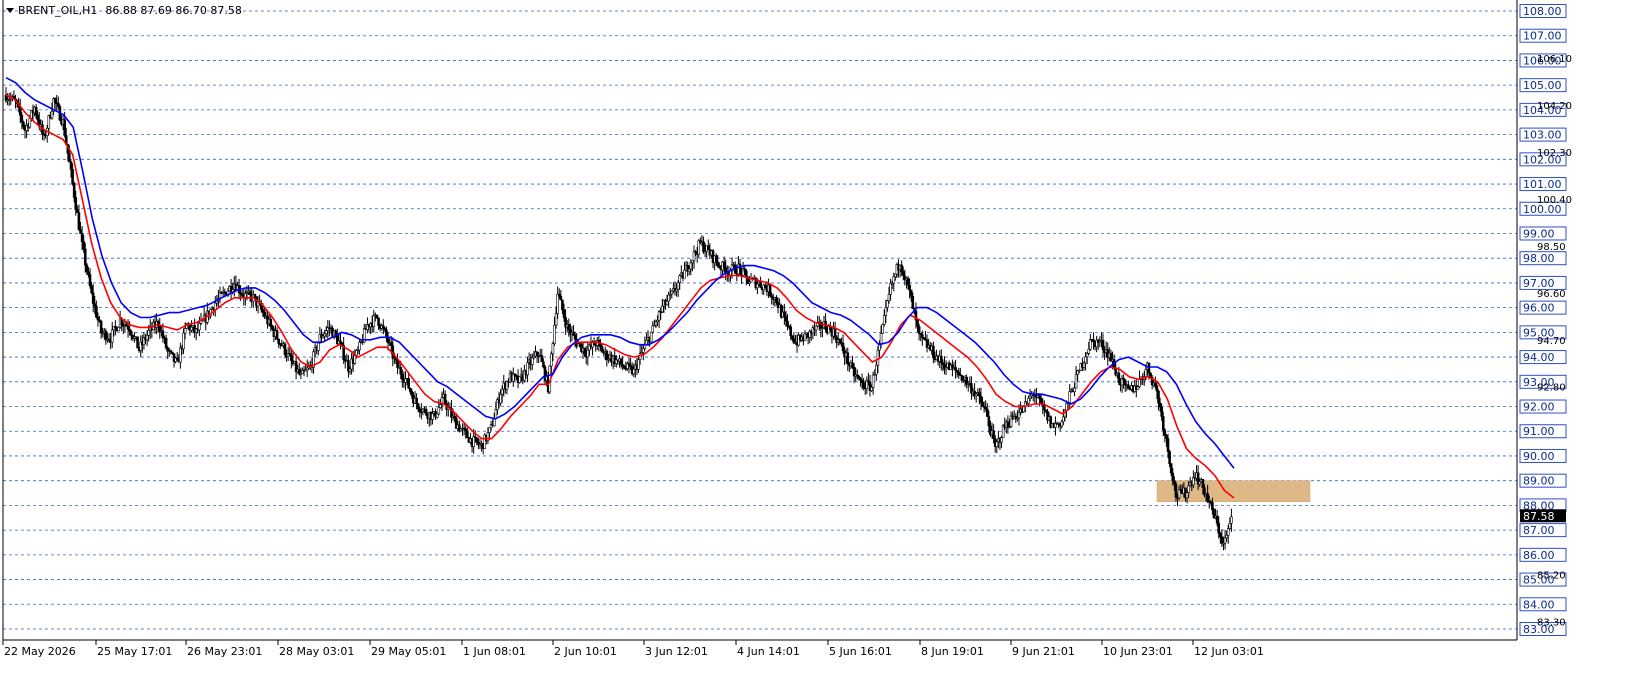 This screenshot has height=693, width=1641. Describe the element at coordinates (134, 651) in the screenshot. I see `time-label: 25 May 17:01` at that location.